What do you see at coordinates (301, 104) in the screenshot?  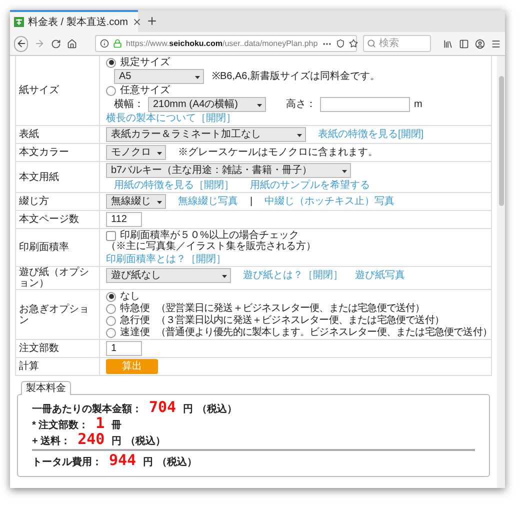 I see `height-label: 高さ：` at bounding box center [301, 104].